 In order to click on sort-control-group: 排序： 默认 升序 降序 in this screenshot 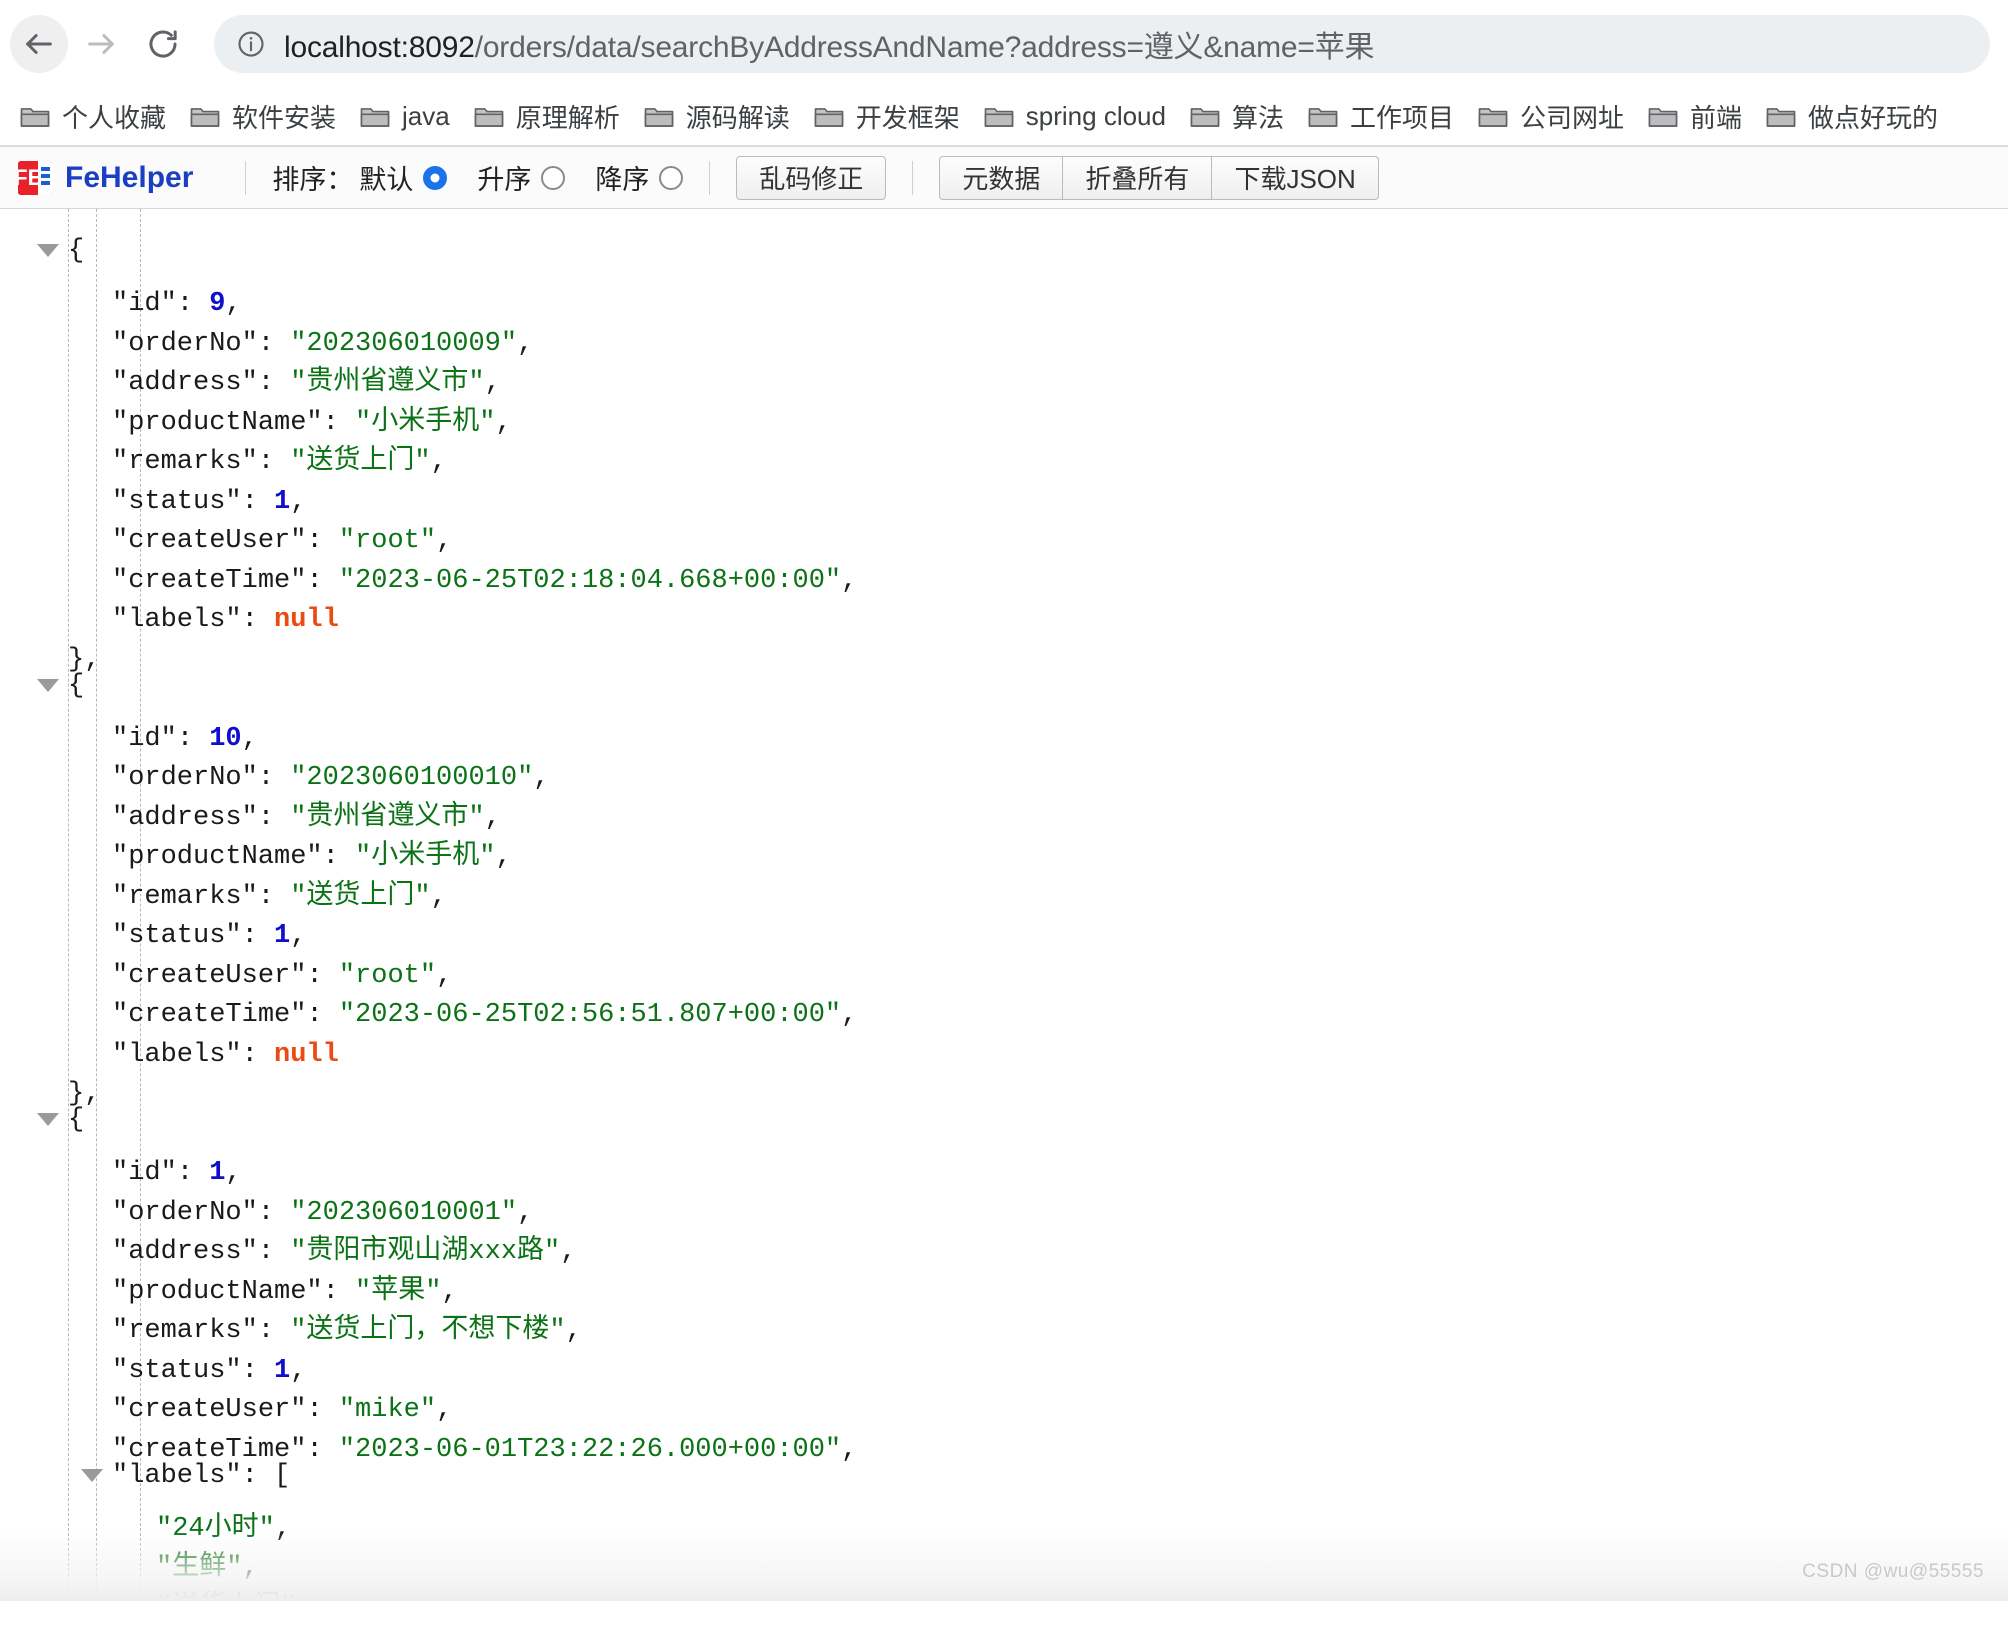, I will do `click(478, 177)`.